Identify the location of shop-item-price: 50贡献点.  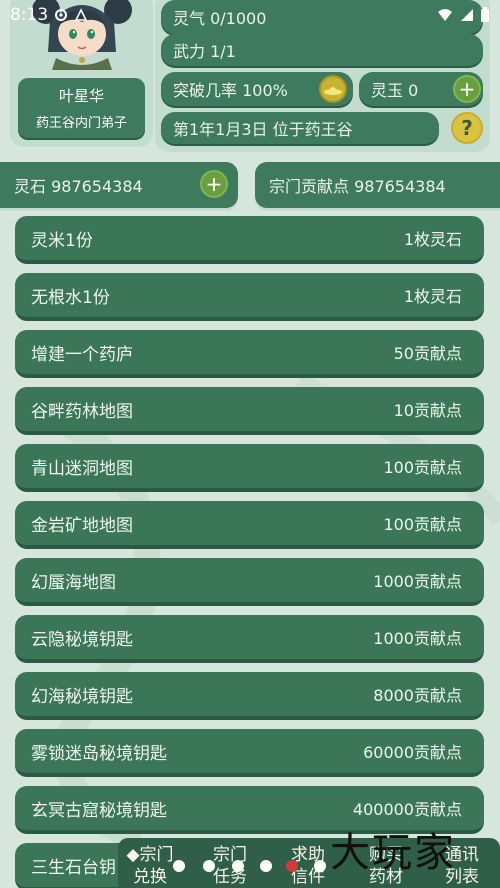
(427, 353).